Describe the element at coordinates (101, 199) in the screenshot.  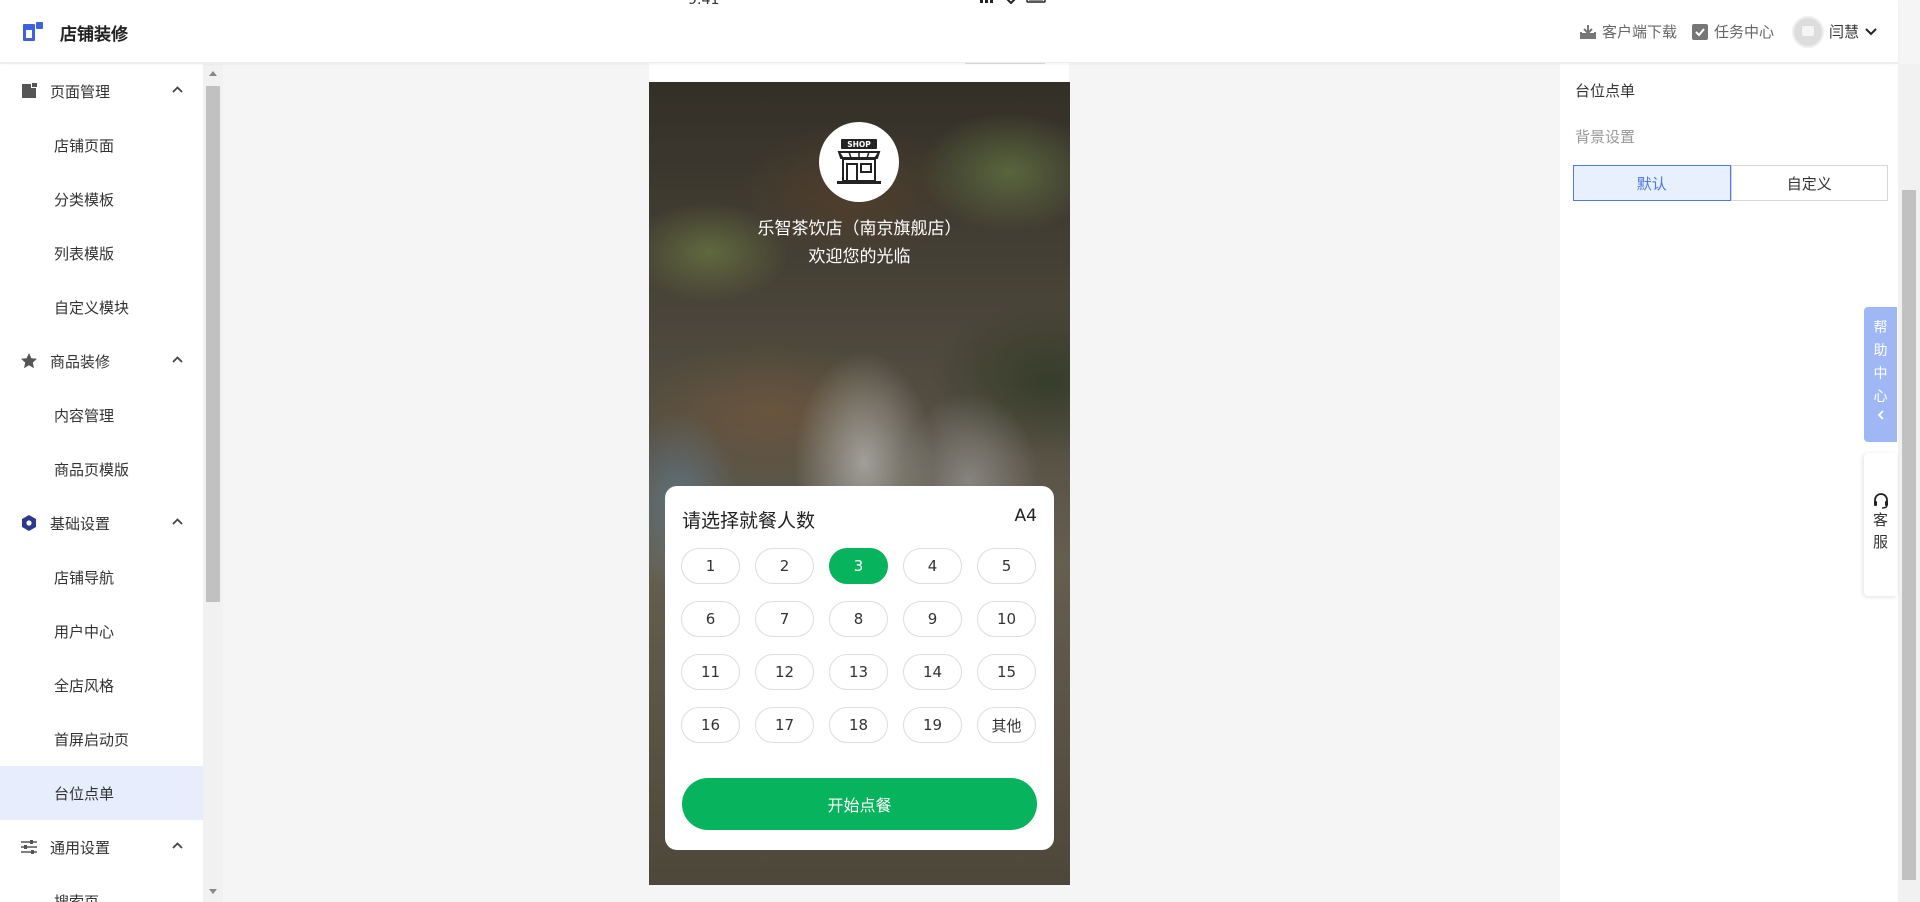
I see `sidebar-item-category-template: 分类模板` at that location.